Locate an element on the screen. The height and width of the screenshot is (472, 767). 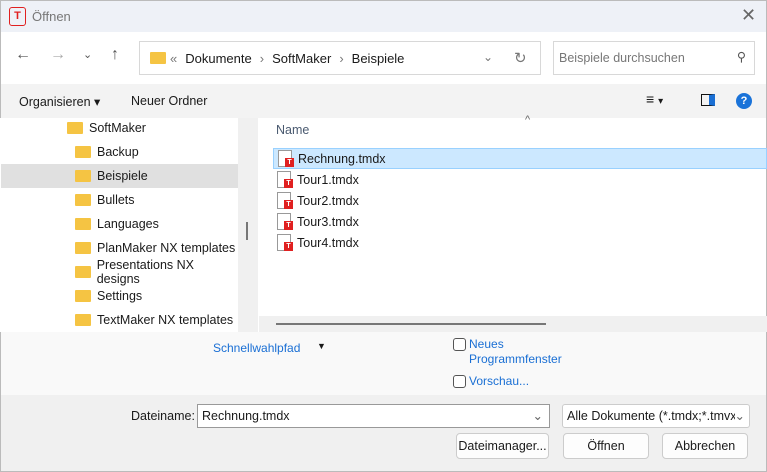
app-icon: T is located at coordinates (17, 16).